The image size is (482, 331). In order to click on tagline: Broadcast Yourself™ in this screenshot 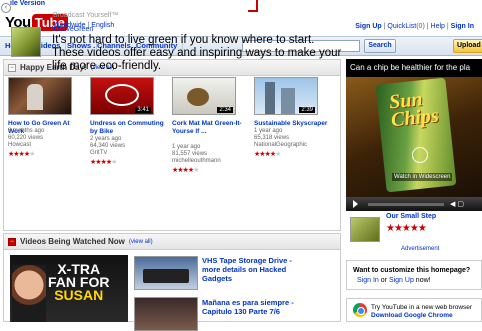, I will do `click(85, 15)`.